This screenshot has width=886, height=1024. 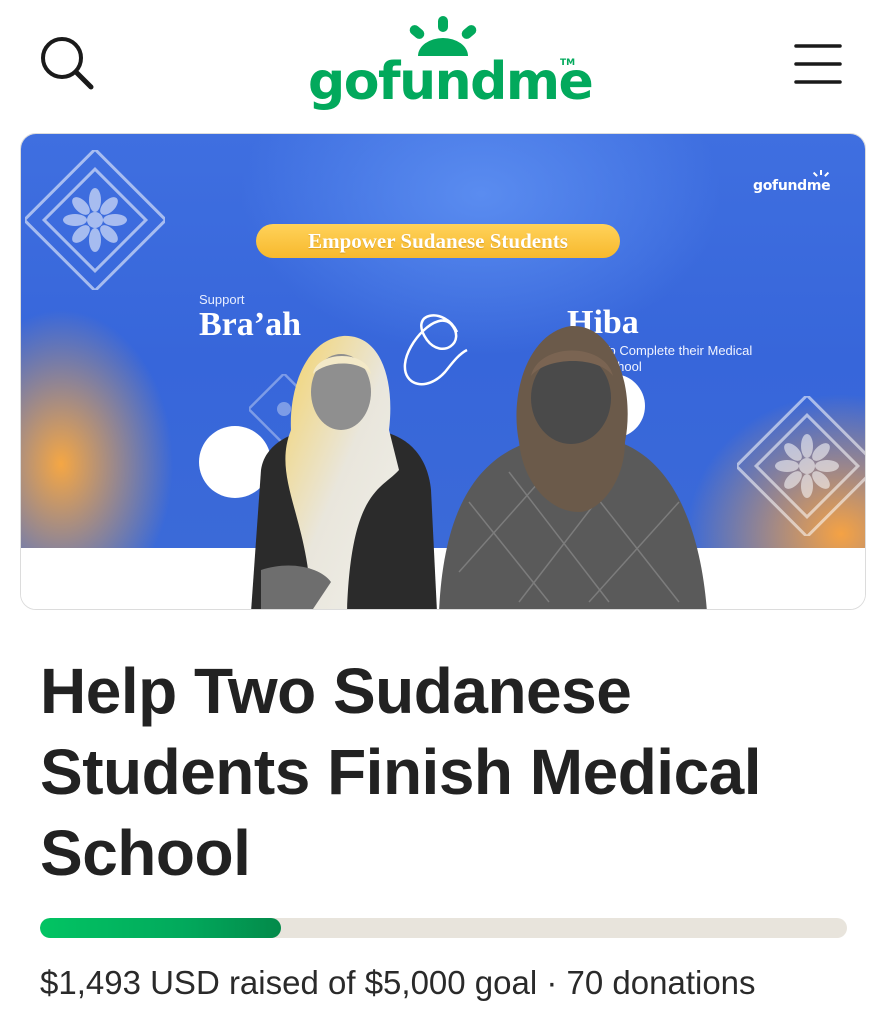 I want to click on progress-bar-fill, so click(x=160, y=928).